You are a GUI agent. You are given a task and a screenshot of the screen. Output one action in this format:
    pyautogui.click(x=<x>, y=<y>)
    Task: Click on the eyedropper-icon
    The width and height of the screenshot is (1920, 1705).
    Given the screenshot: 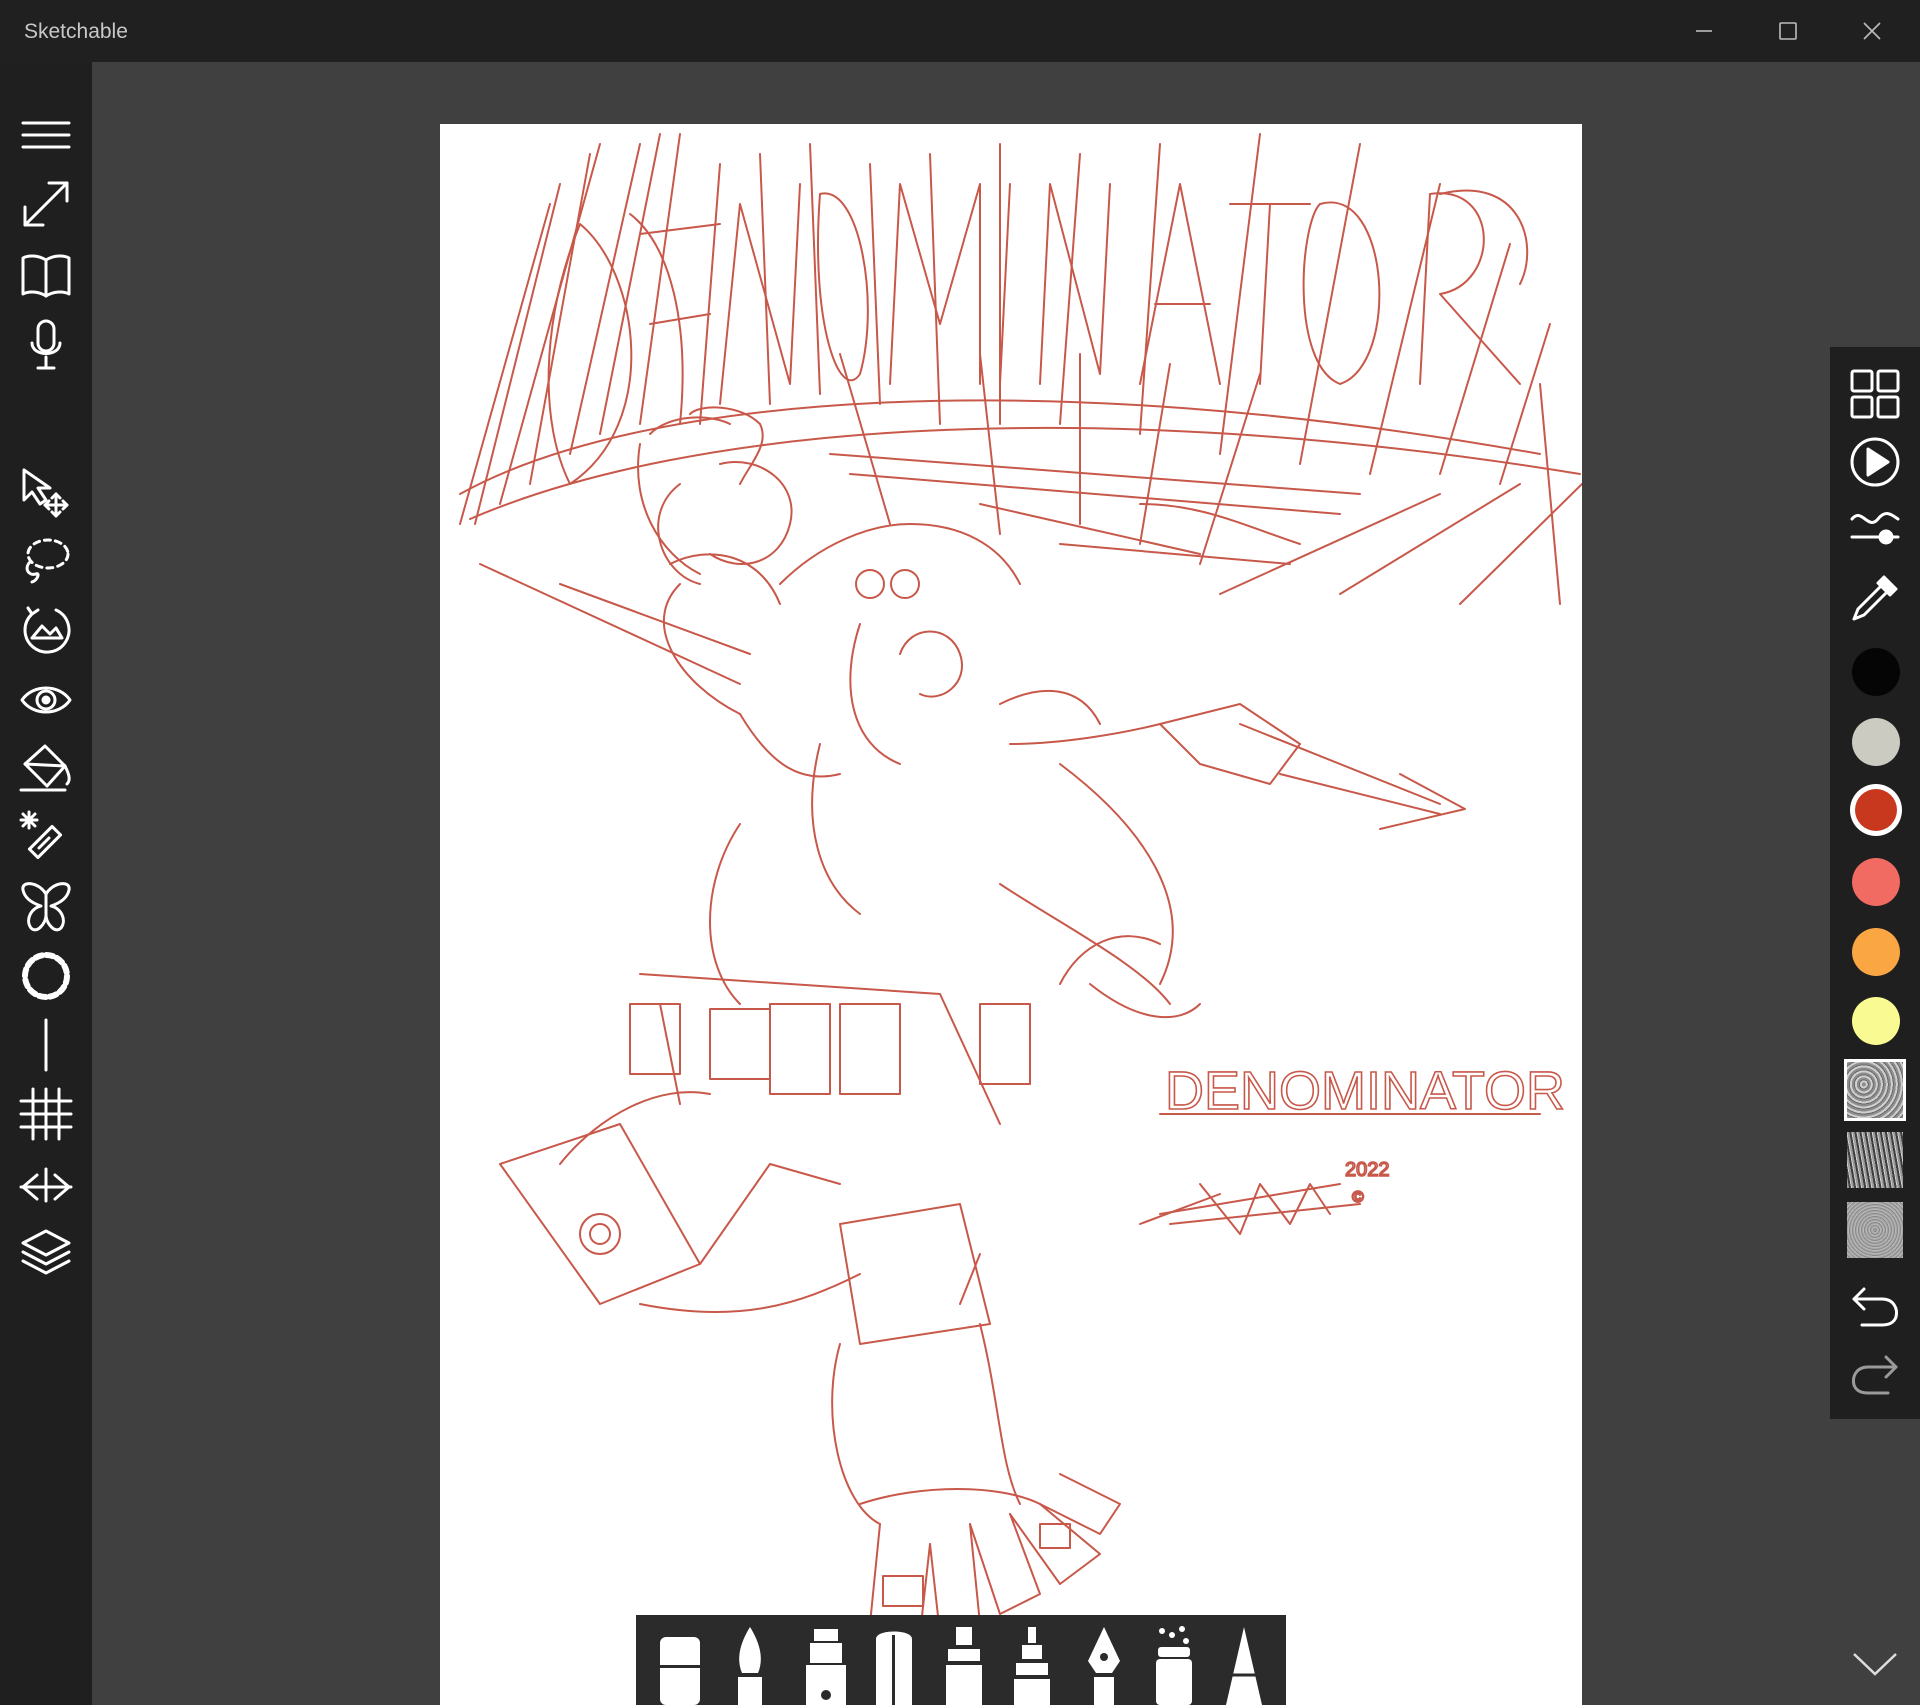 What is the action you would take?
    pyautogui.click(x=1875, y=598)
    